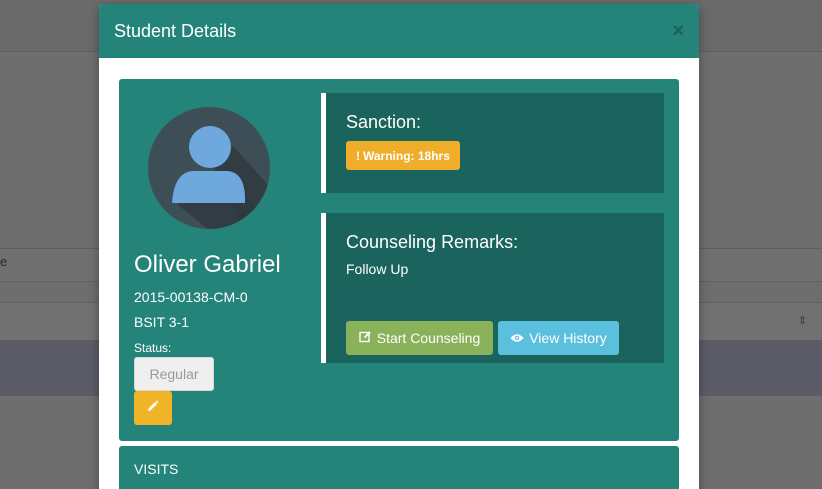 The height and width of the screenshot is (489, 822). Describe the element at coordinates (432, 242) in the screenshot. I see `remarks-title: Counseling Remarks:` at that location.